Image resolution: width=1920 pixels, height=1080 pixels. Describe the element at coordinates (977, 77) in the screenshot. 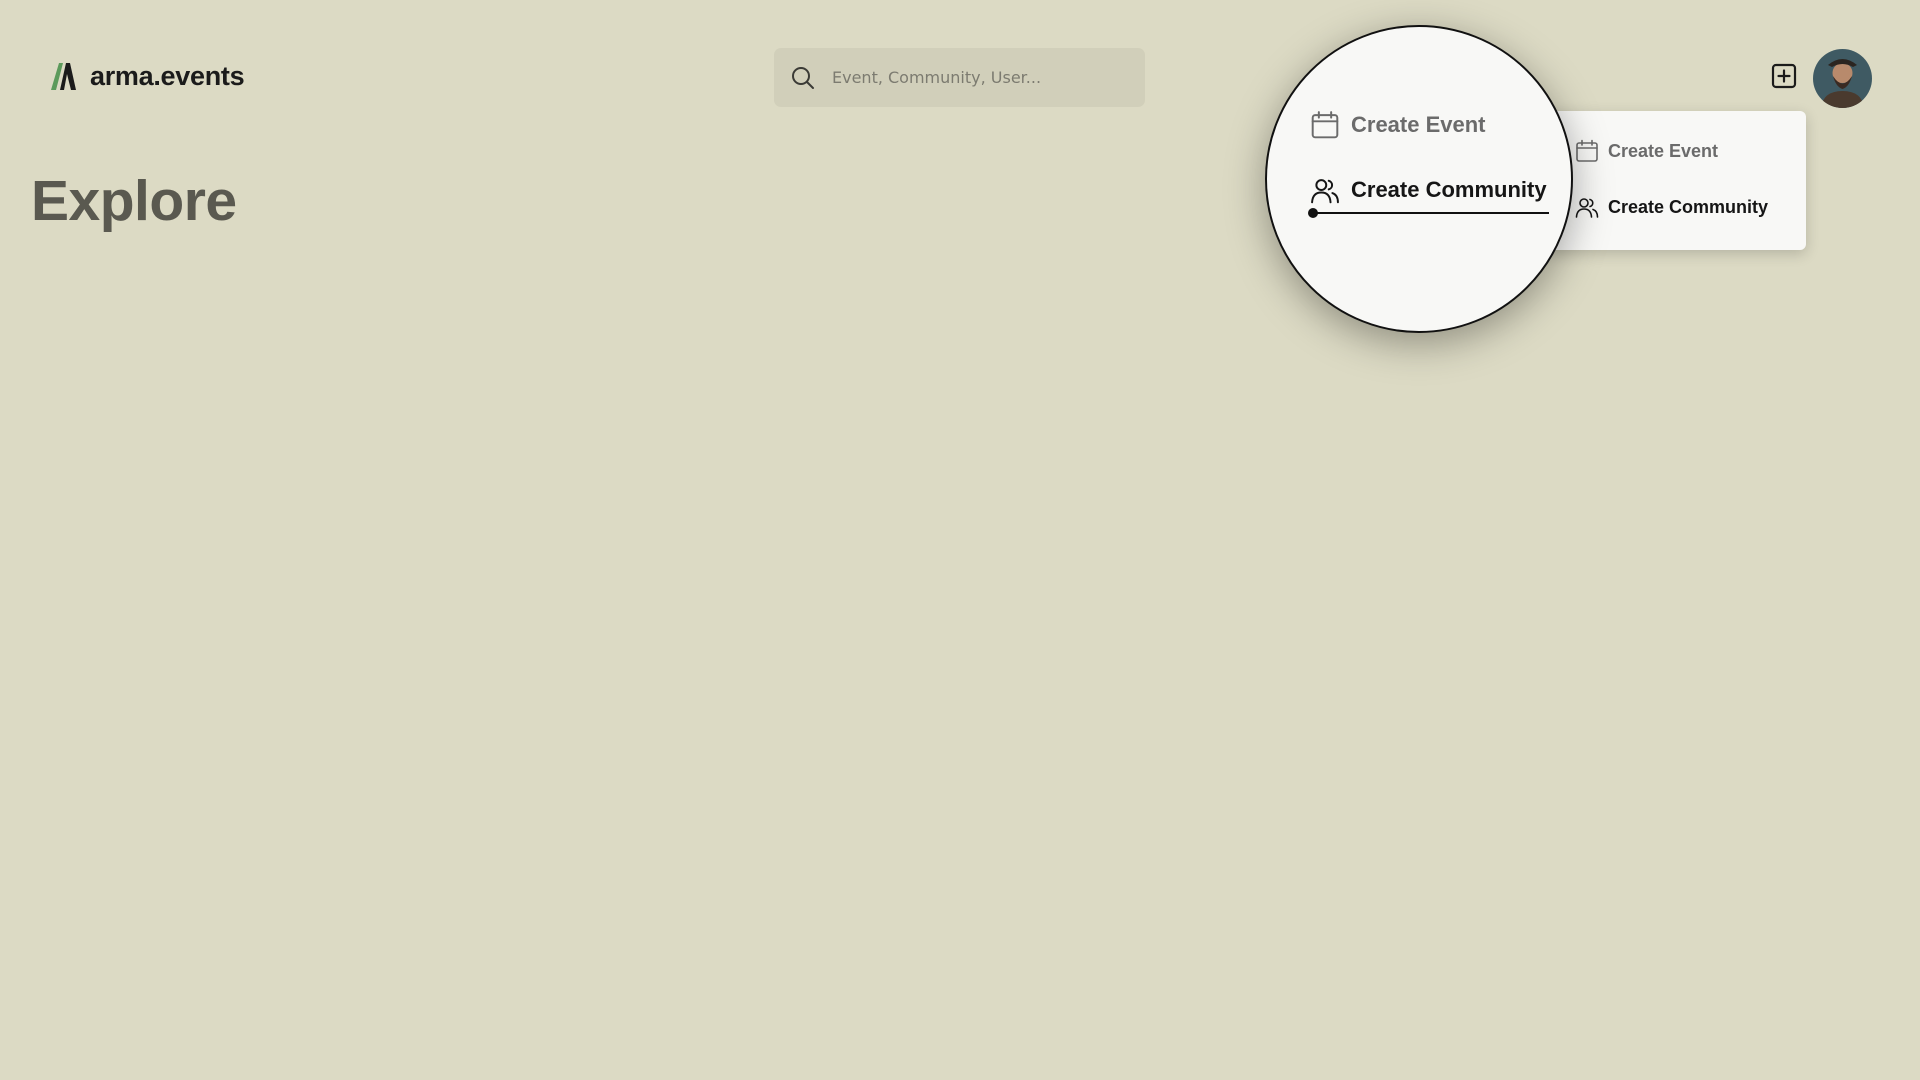

I see `search-input` at that location.